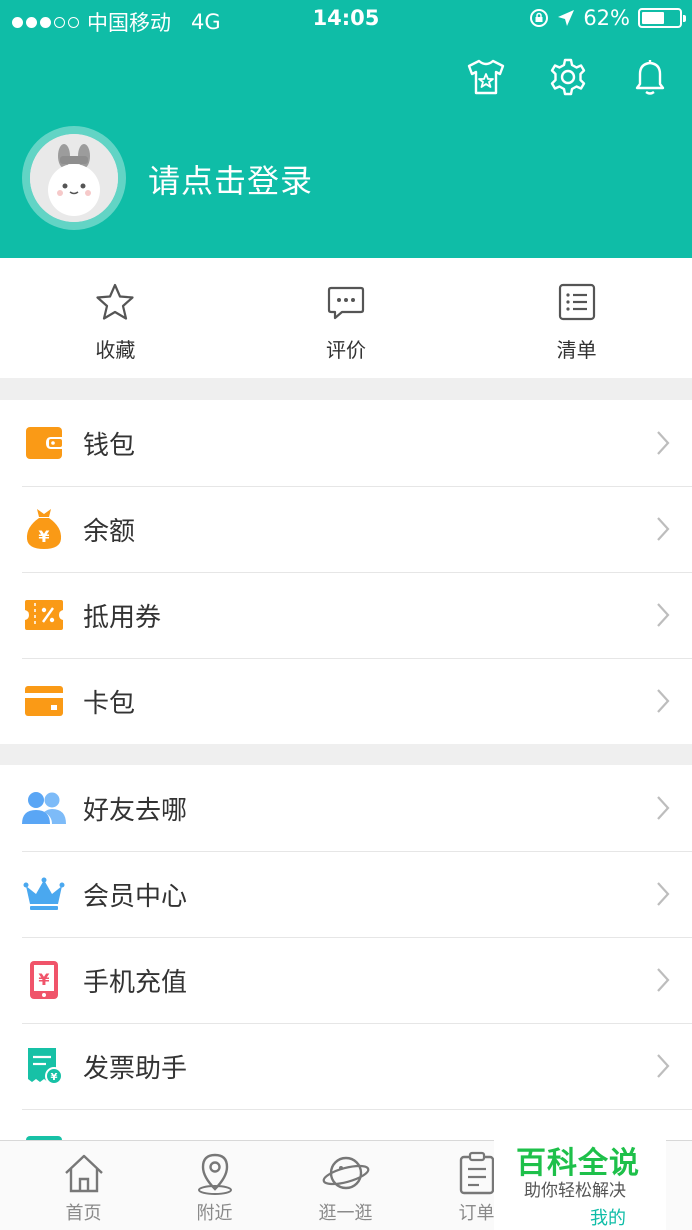  Describe the element at coordinates (608, 1217) in the screenshot. I see `tab-profile-label: 我的` at that location.